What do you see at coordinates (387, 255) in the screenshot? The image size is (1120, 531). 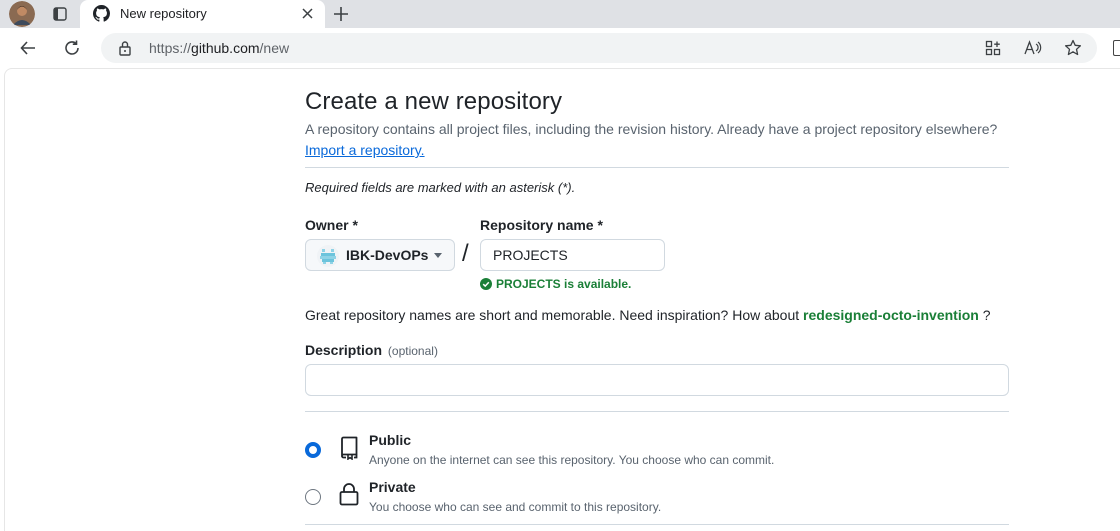 I see `owner-name: IBK-DevOPs` at bounding box center [387, 255].